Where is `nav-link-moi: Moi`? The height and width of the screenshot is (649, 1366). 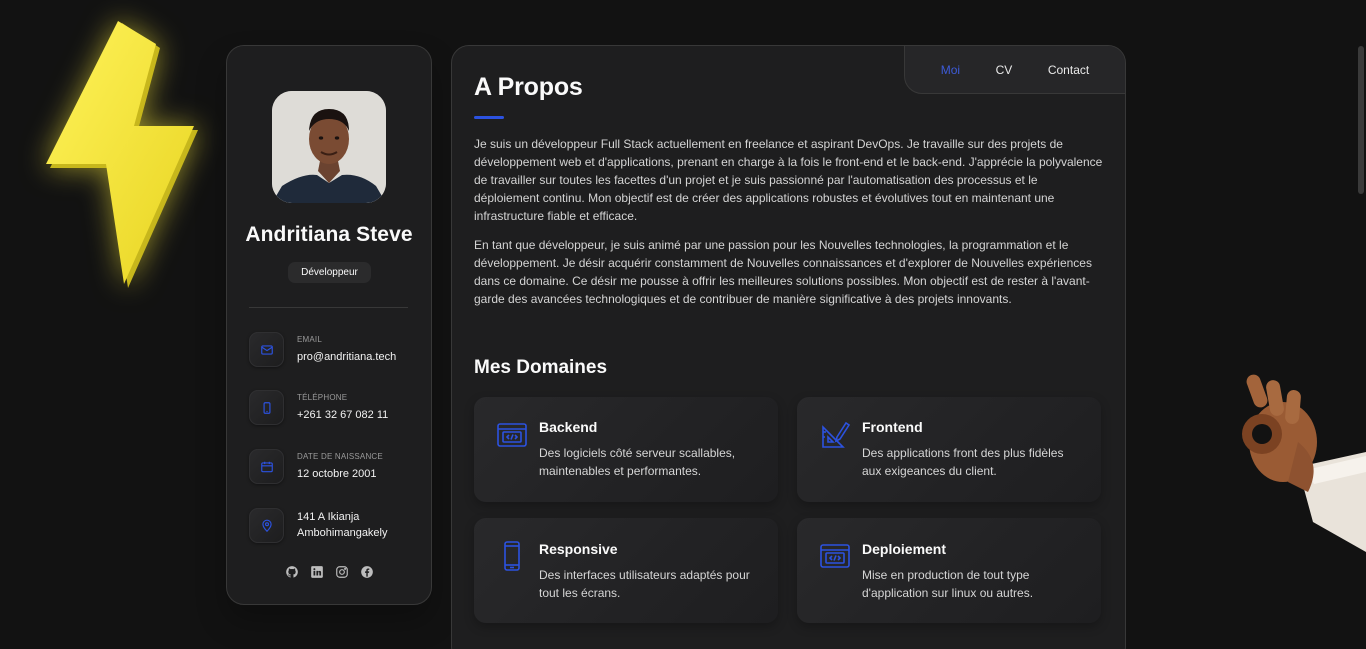
nav-link-moi: Moi is located at coordinates (950, 70).